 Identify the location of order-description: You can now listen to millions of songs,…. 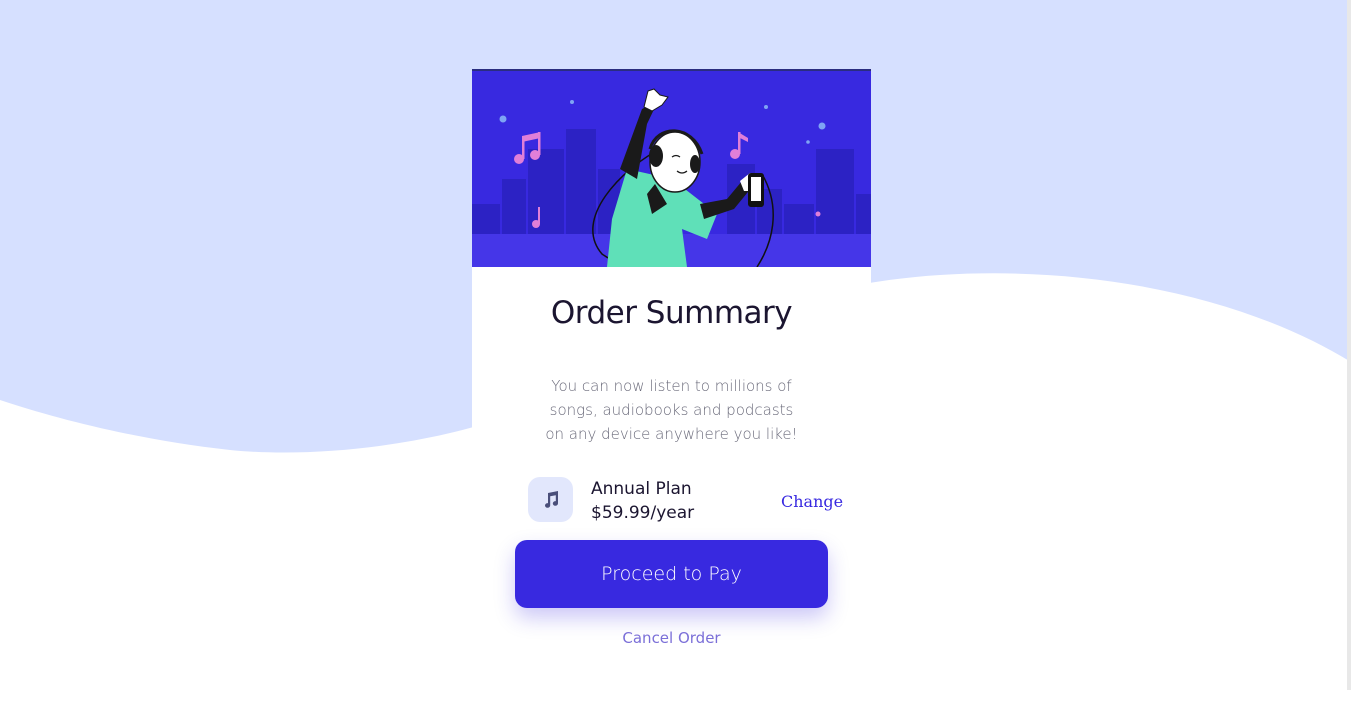
(671, 410).